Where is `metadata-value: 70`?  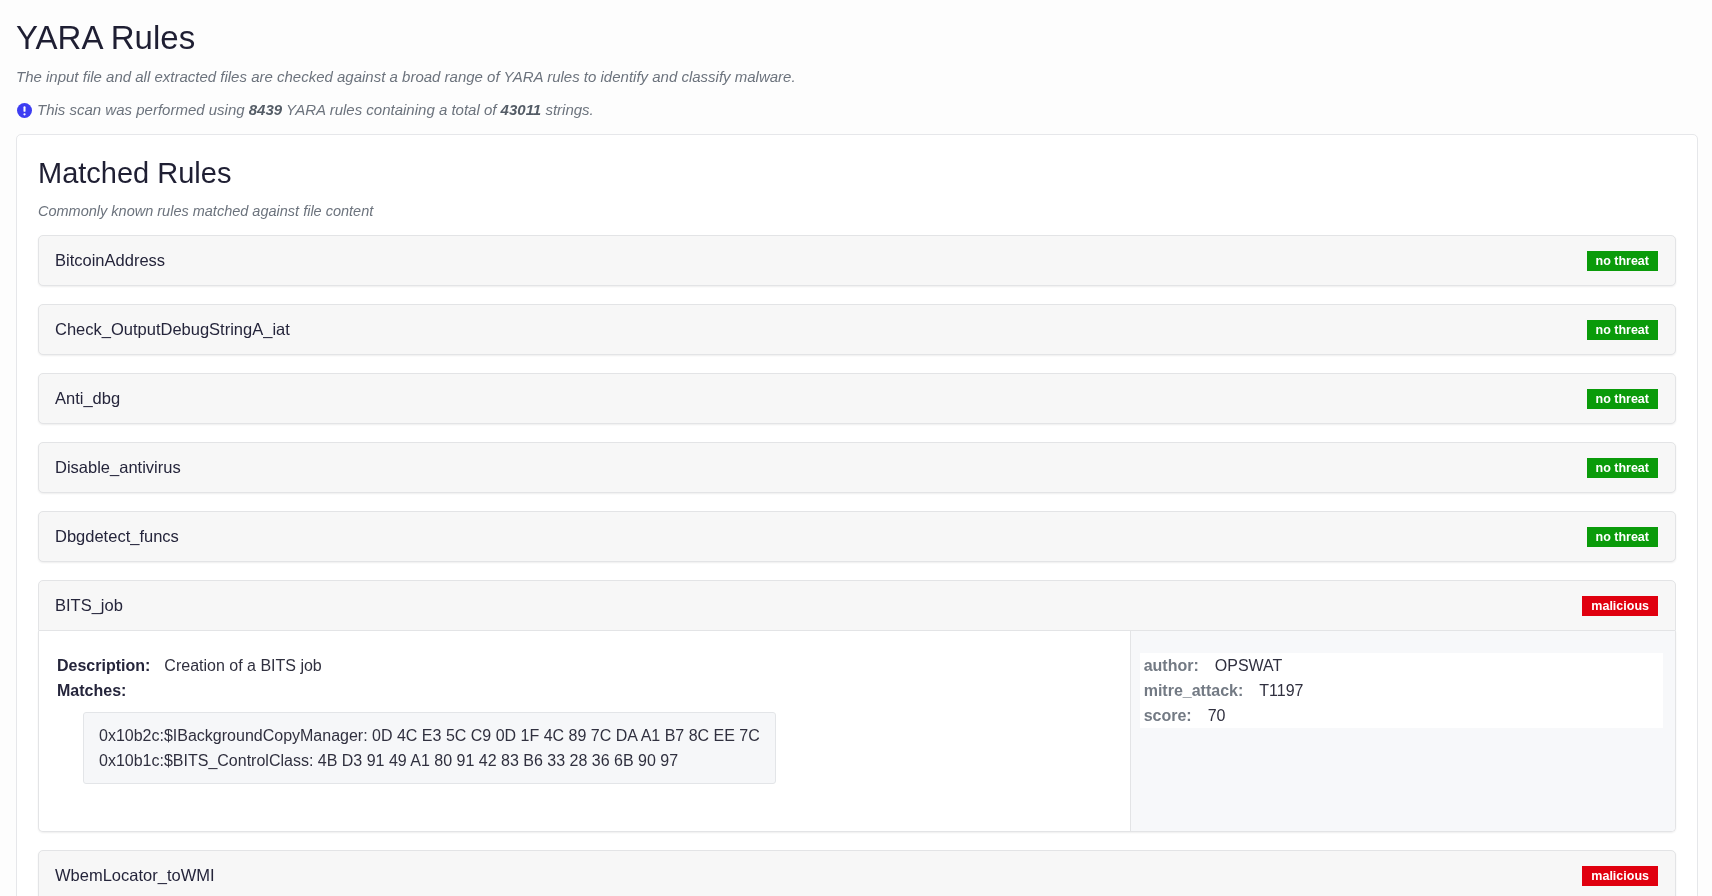 metadata-value: 70 is located at coordinates (1216, 716).